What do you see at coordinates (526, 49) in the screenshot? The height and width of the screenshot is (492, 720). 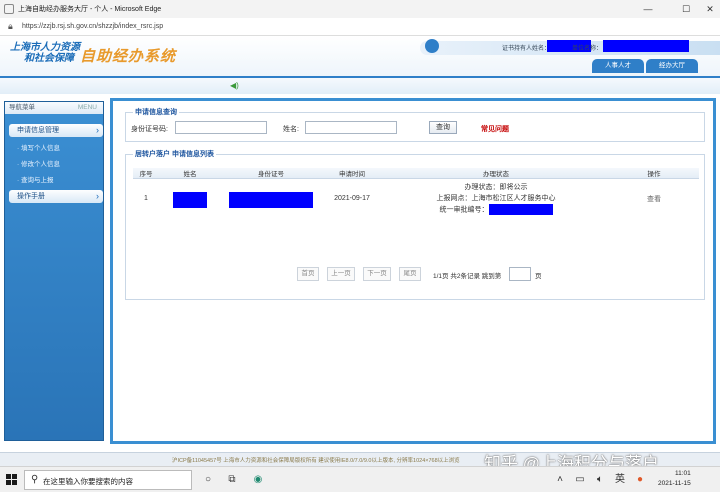 I see `cert-holder-label: 证书持有人姓名：` at bounding box center [526, 49].